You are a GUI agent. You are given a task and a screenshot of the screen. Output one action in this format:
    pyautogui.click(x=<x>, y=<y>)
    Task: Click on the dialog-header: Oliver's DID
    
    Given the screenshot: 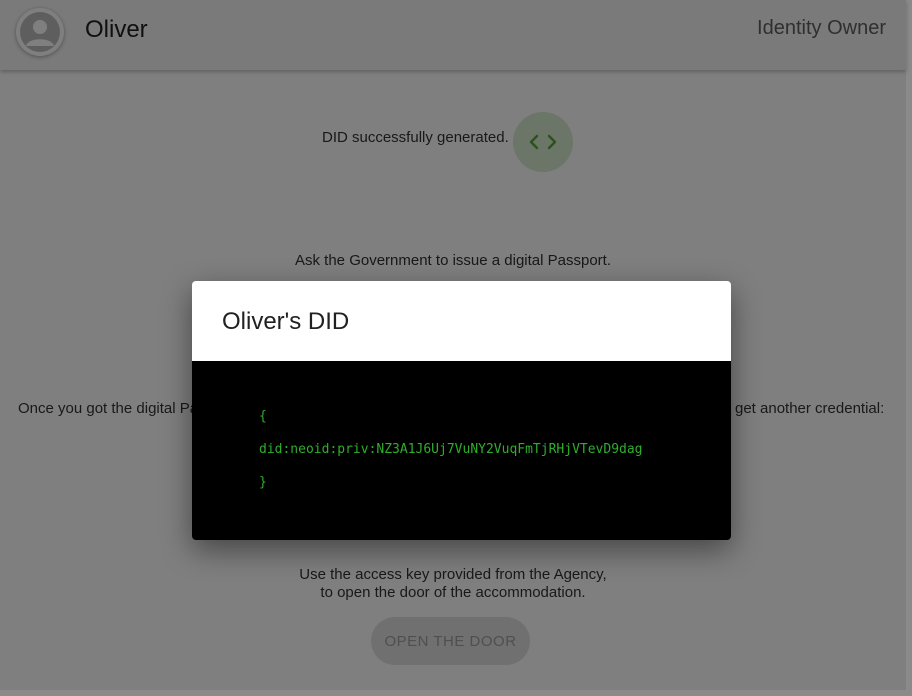 What is the action you would take?
    pyautogui.click(x=461, y=321)
    